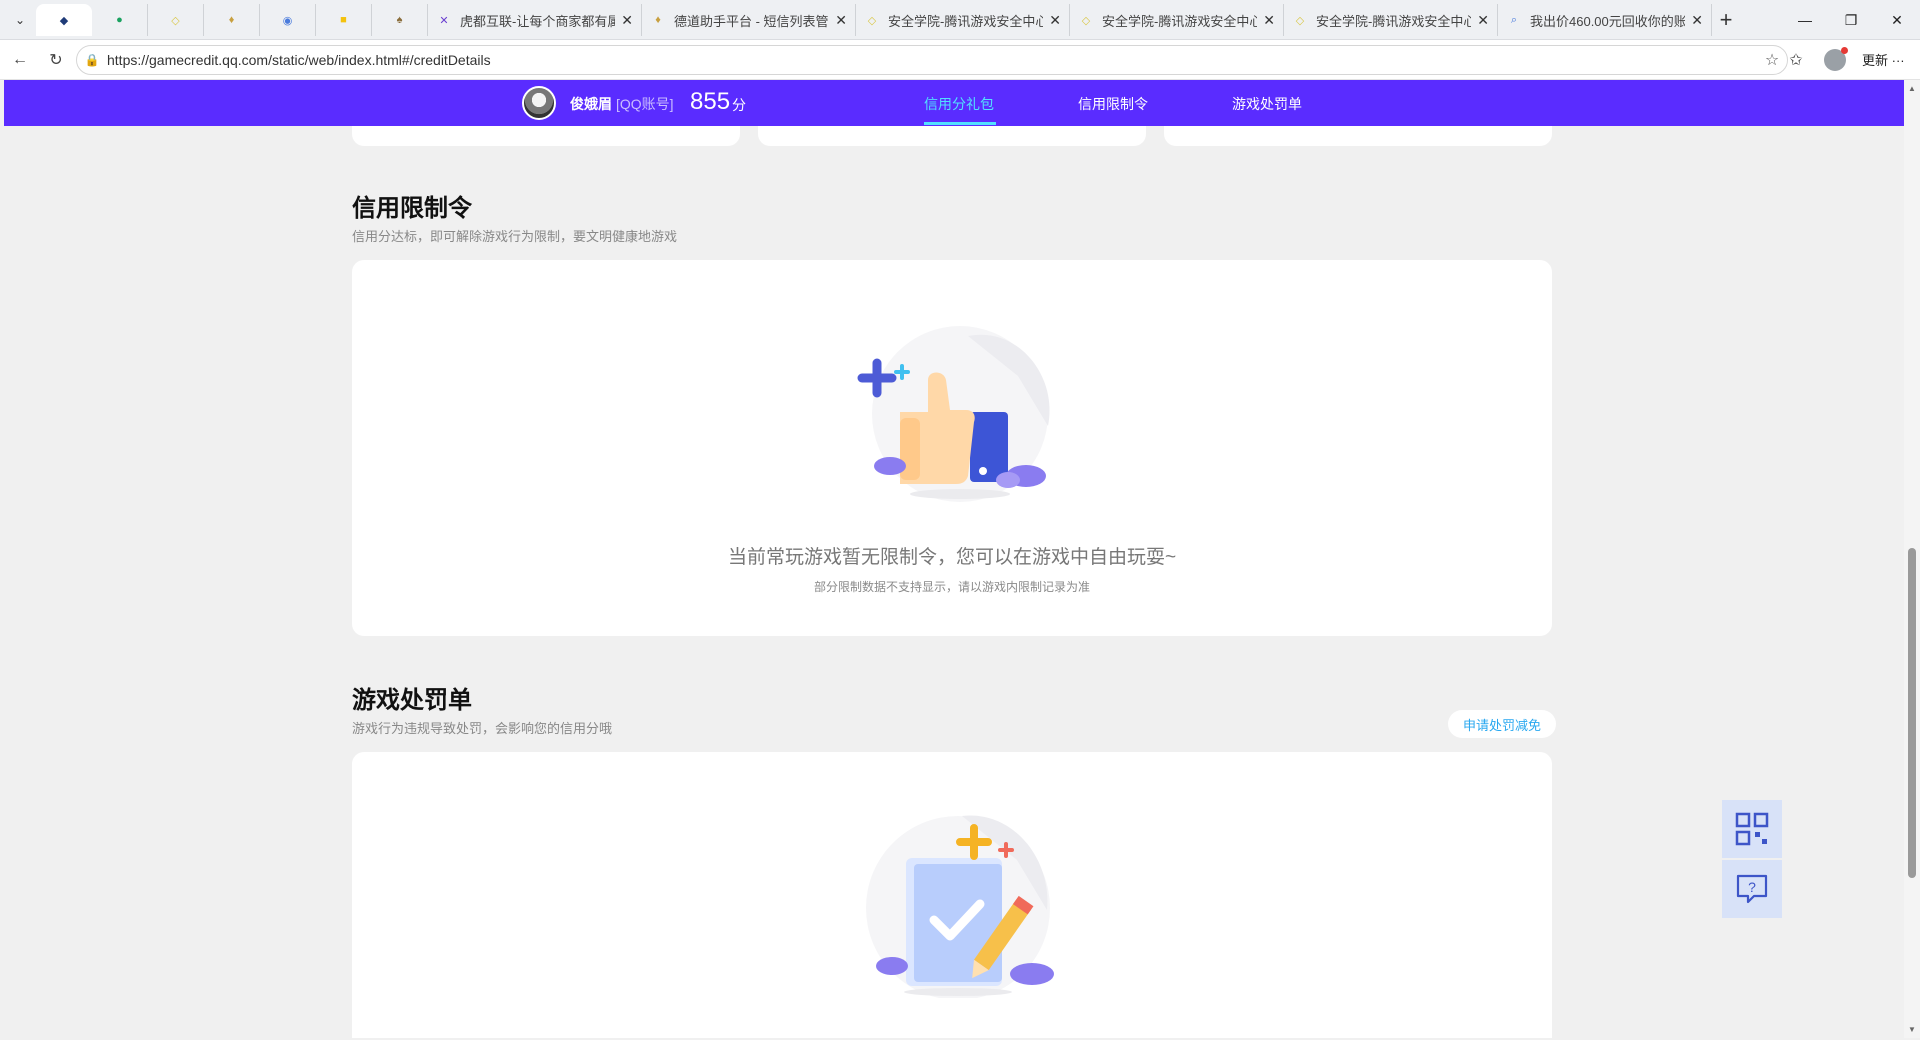  Describe the element at coordinates (1897, 20) in the screenshot. I see `close-window-icon: ✕` at that location.